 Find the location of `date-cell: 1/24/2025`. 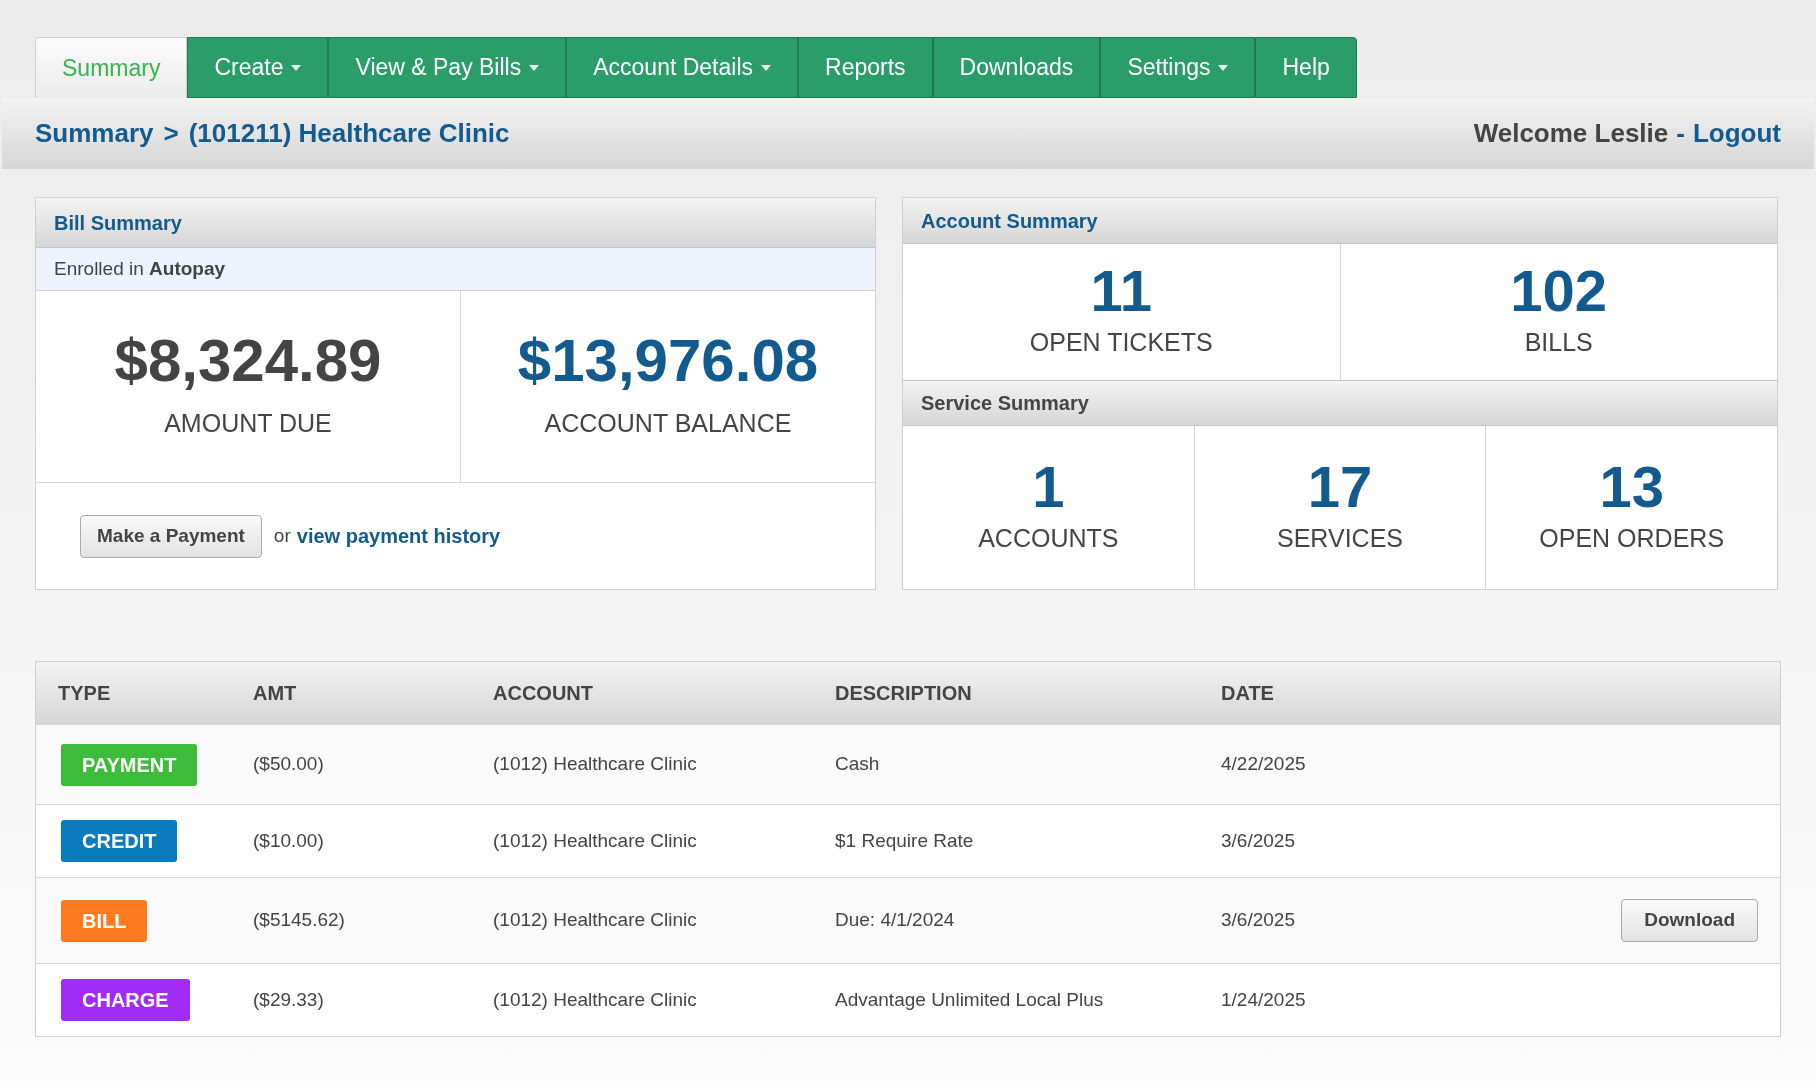

date-cell: 1/24/2025 is located at coordinates (1263, 999).